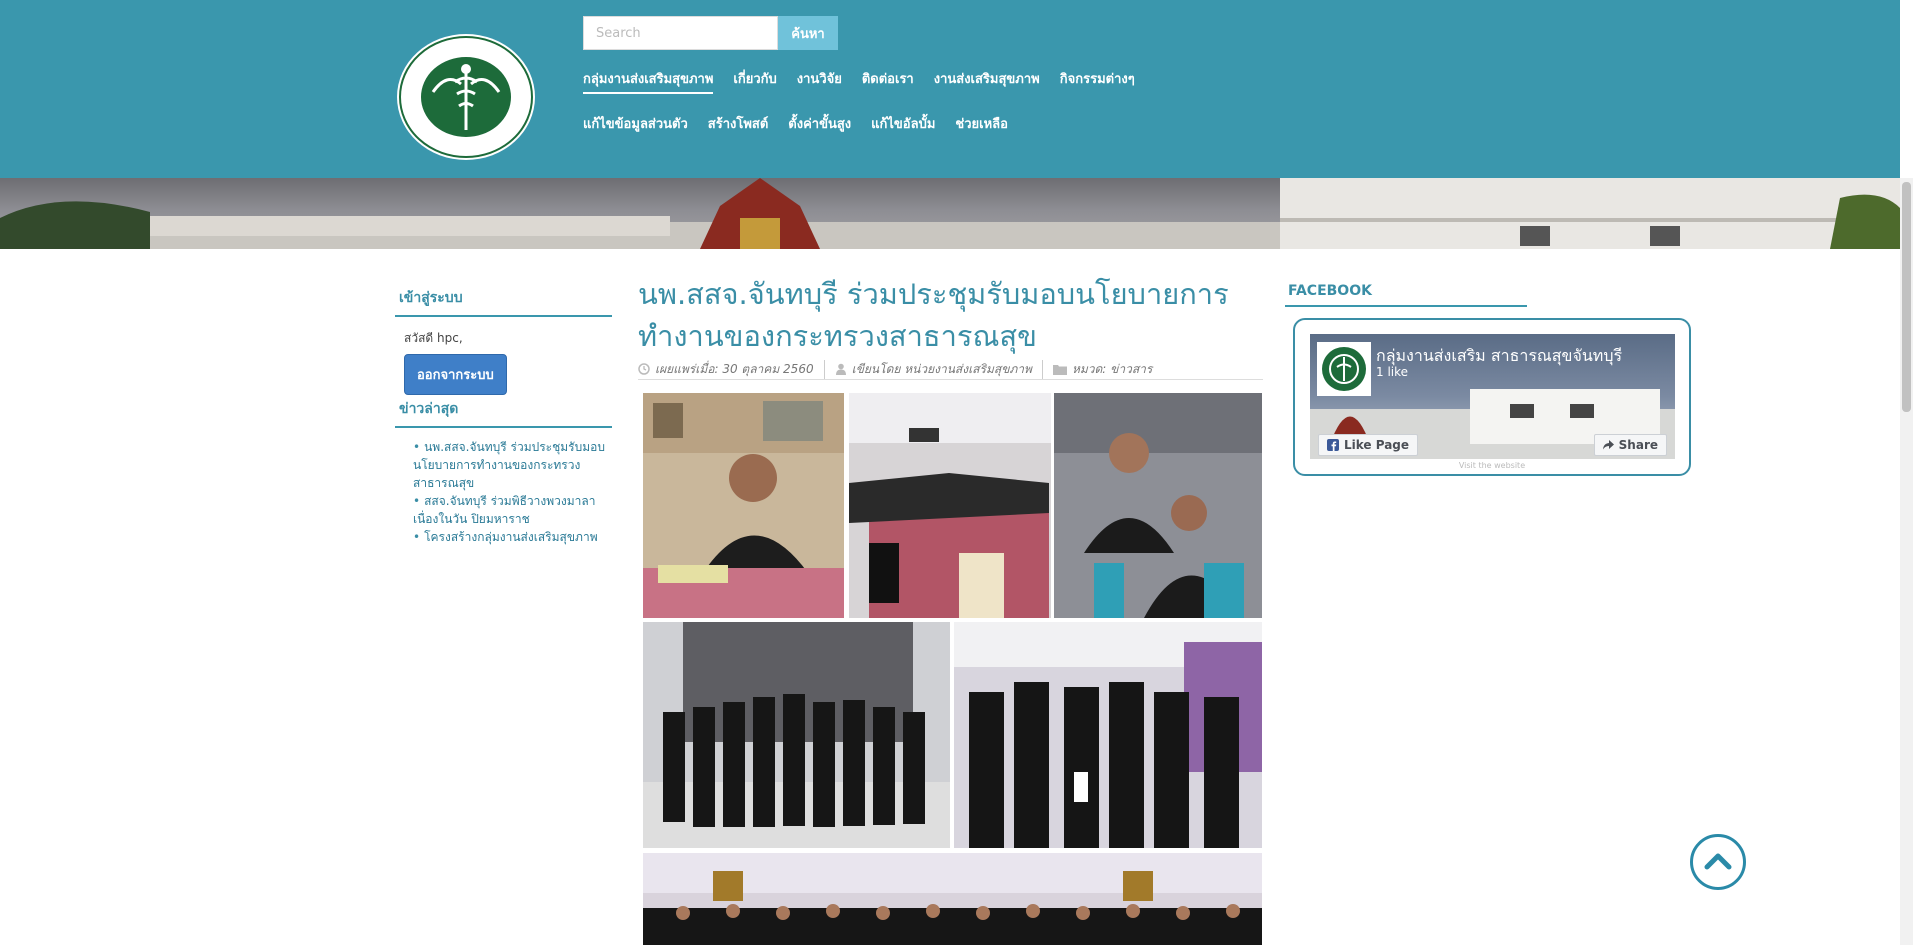  I want to click on share-label: Share, so click(1638, 445).